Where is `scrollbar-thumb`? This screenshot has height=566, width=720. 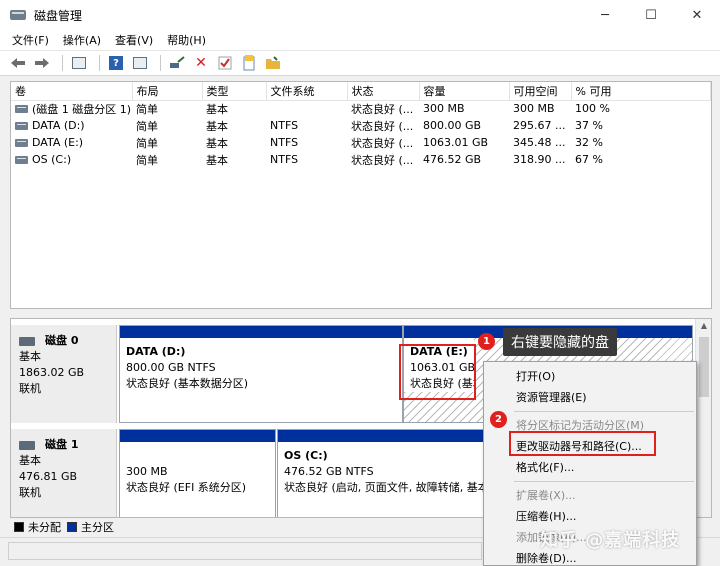
scrollbar-thumb is located at coordinates (704, 367).